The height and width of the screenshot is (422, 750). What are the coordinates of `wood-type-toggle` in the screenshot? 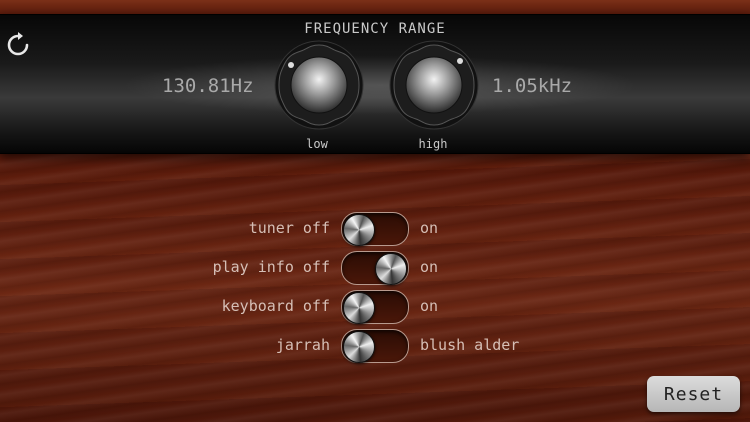 It's located at (375, 346).